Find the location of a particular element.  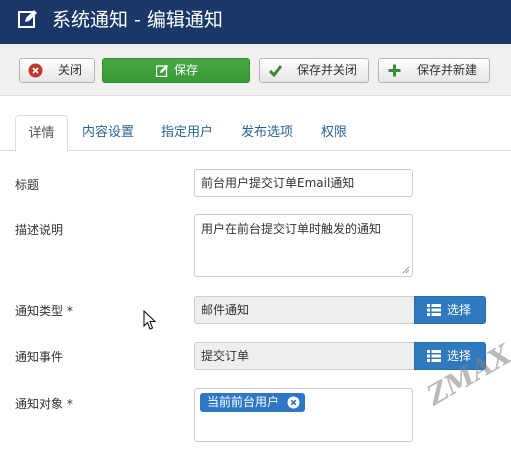

check-icon is located at coordinates (275, 71).